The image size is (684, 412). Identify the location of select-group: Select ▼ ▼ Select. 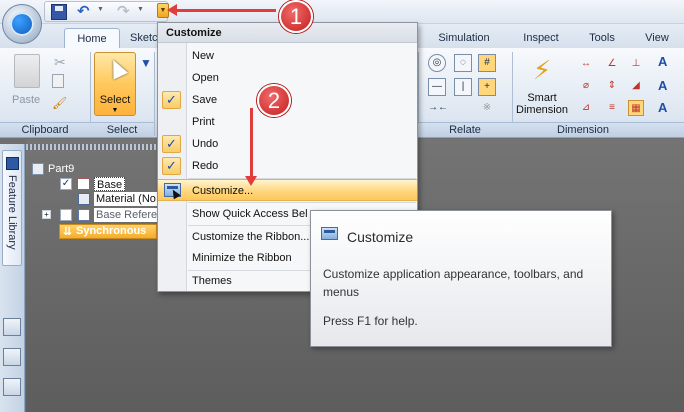
(122, 92).